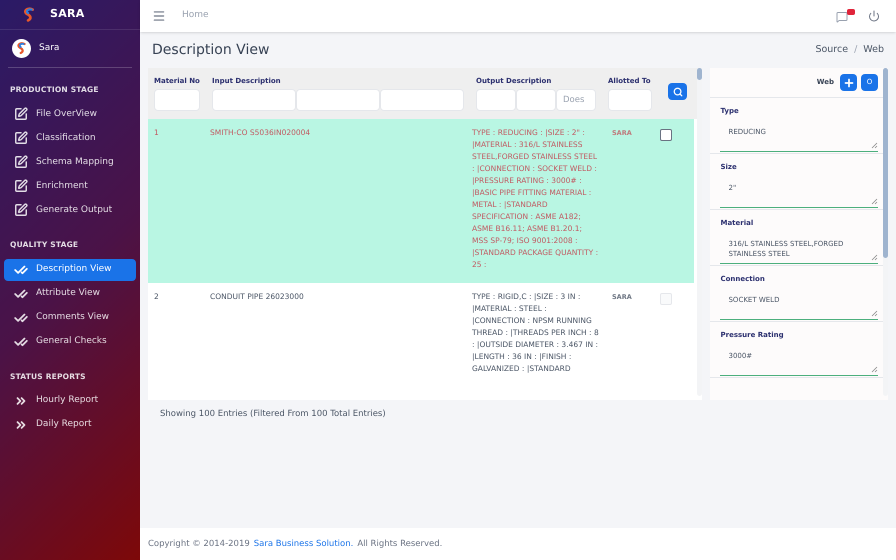 This screenshot has height=560, width=896. Describe the element at coordinates (844, 16) in the screenshot. I see `message-icon` at that location.